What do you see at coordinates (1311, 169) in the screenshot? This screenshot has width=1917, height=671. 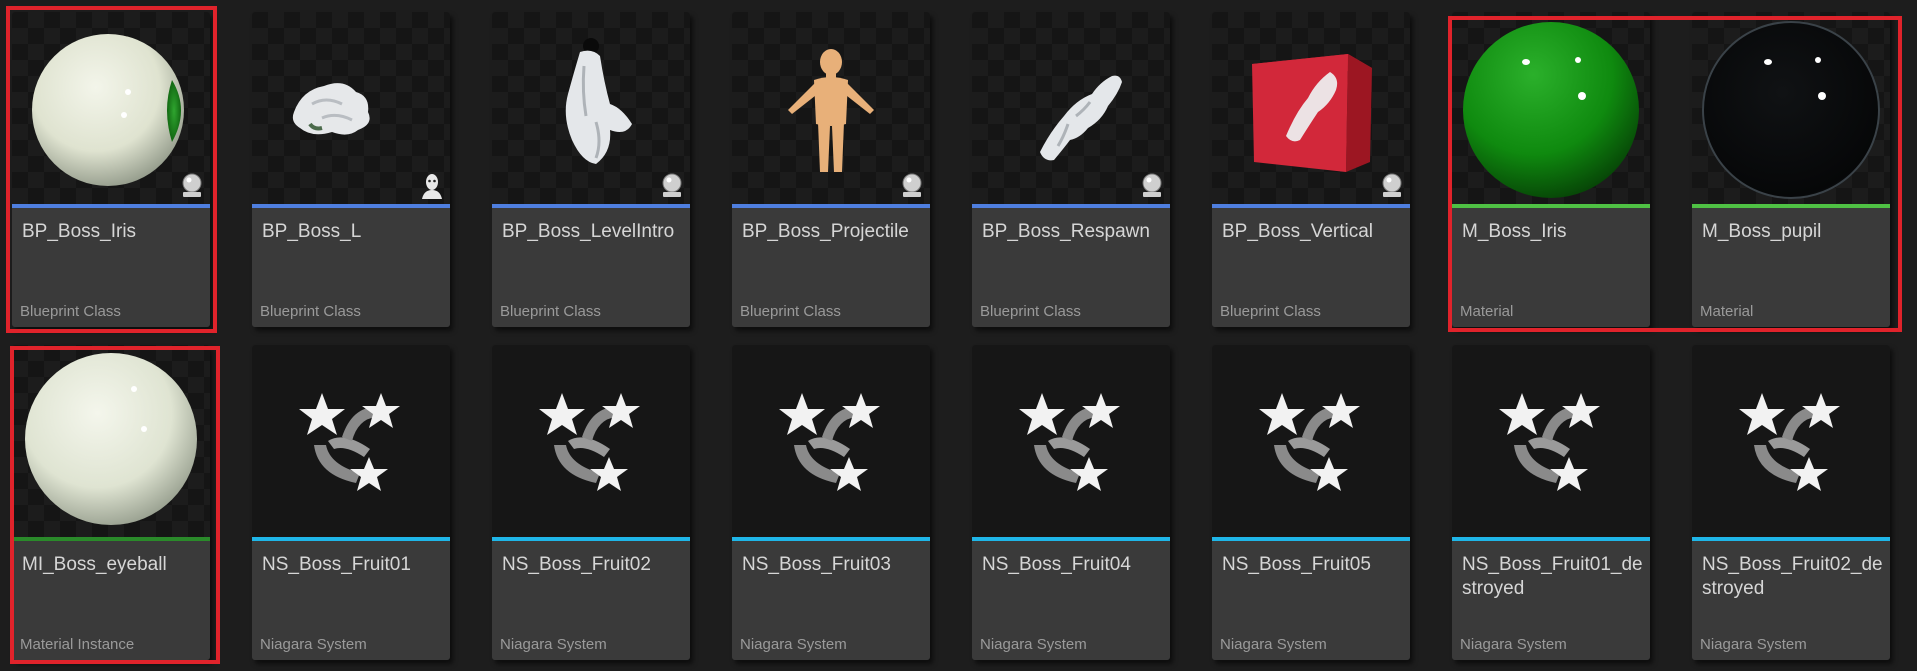 I see `asset-tile-bp-boss-vertical: BP_Boss_Vertical Blueprint Class` at bounding box center [1311, 169].